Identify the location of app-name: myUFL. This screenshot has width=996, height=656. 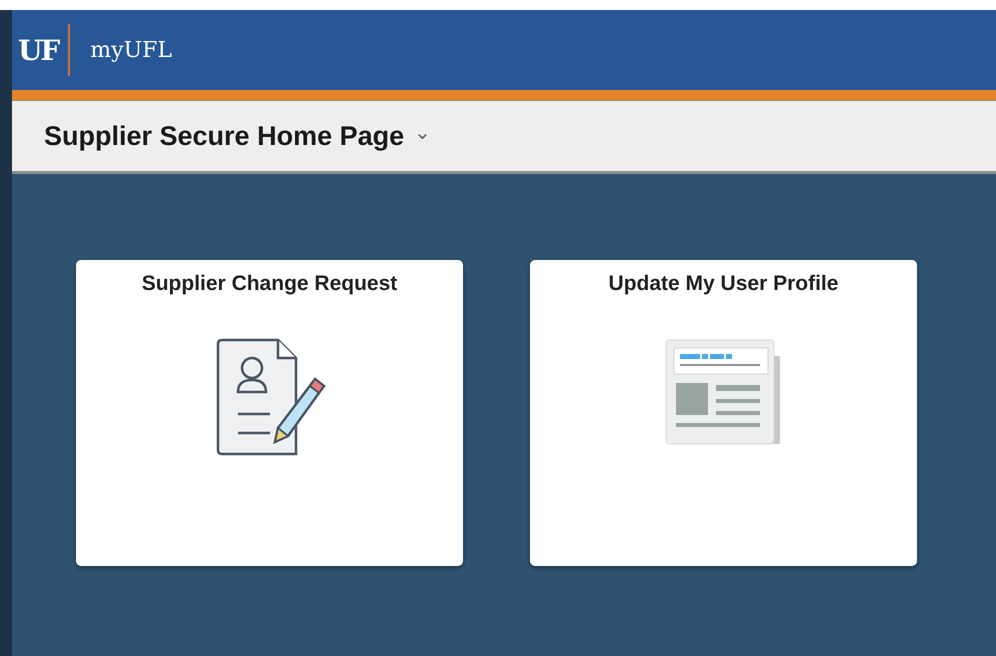
(131, 50).